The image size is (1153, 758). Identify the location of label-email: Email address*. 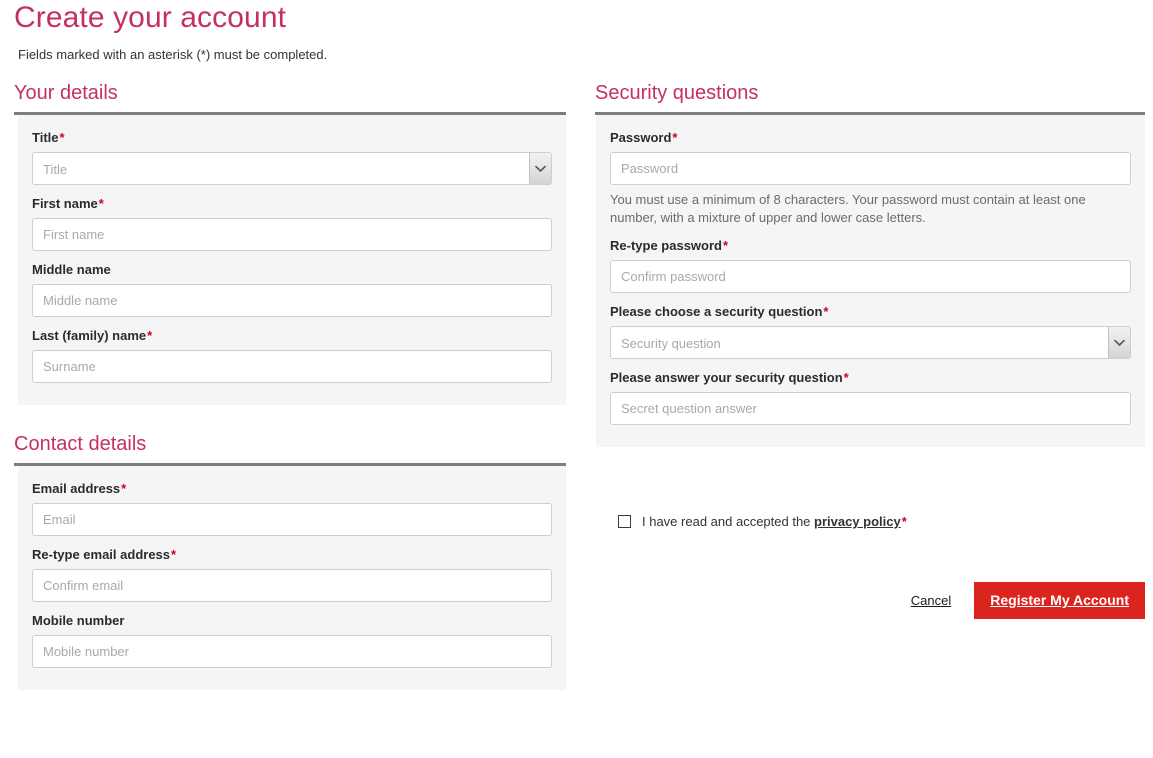
(292, 489).